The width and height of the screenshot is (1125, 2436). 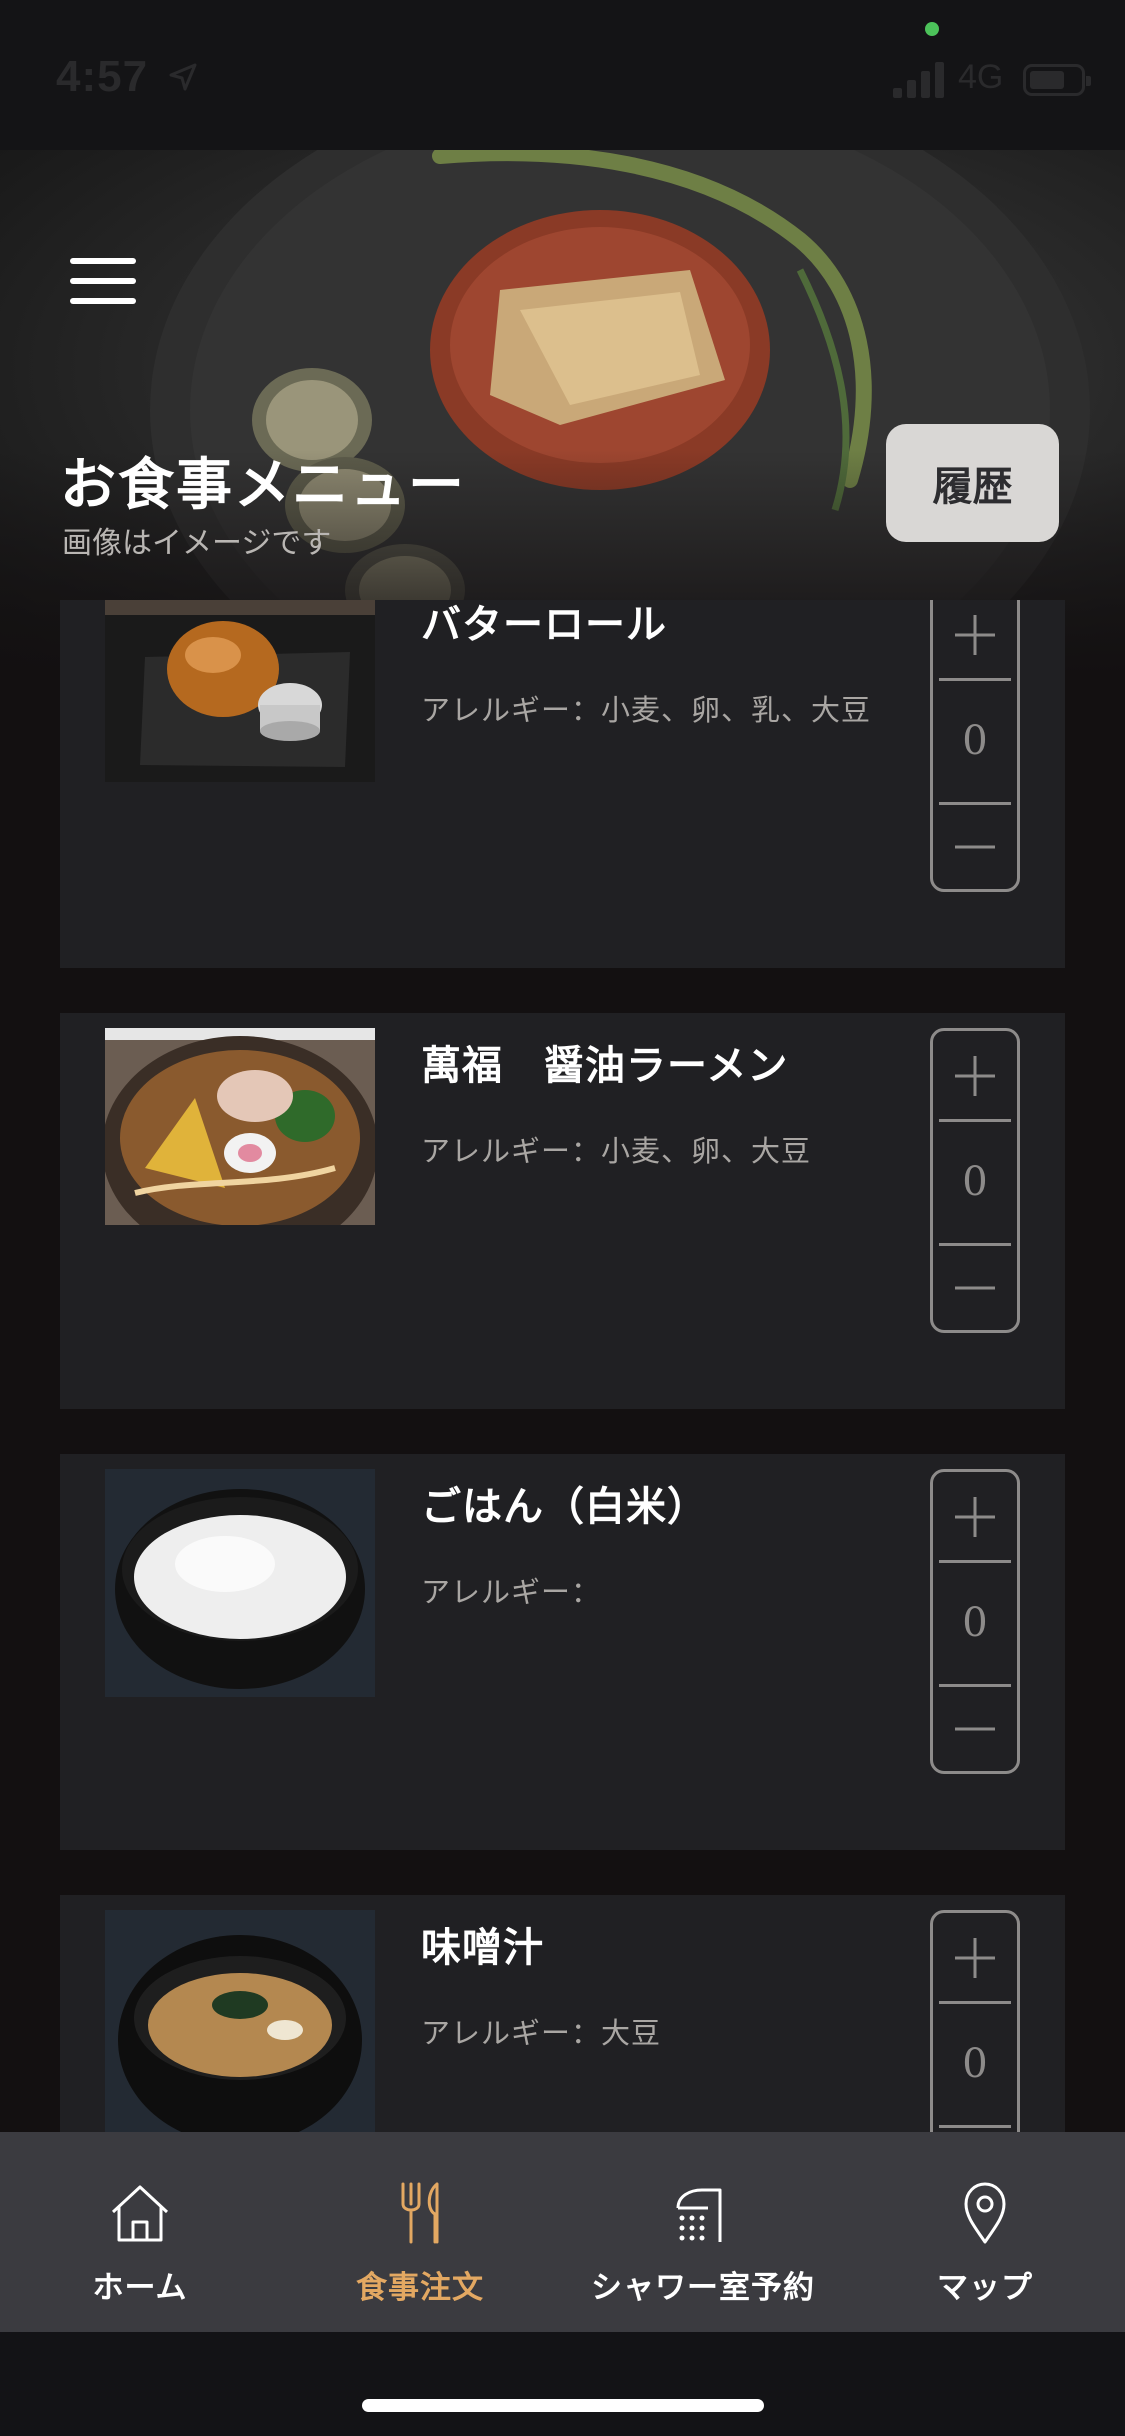 I want to click on menu-item-card: ごはん（白米） アレルギー： 0, so click(x=562, y=1652).